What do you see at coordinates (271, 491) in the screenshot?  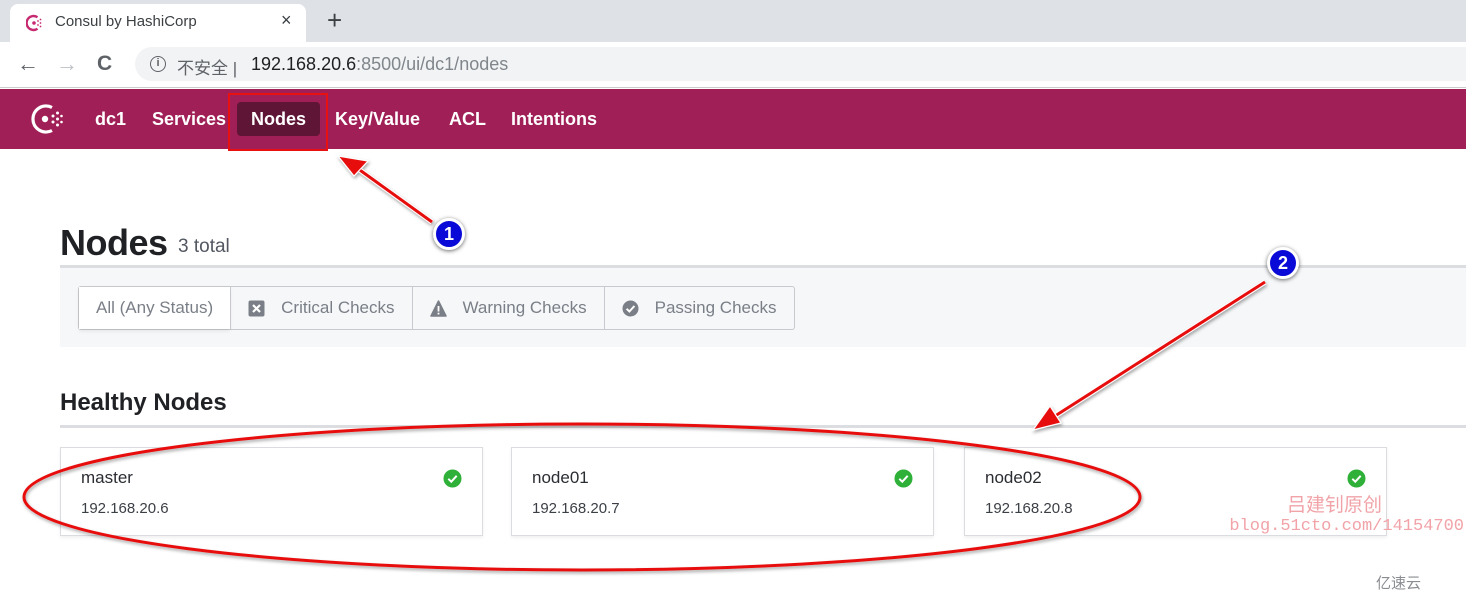 I see `node-card: master 192.168.20.6` at bounding box center [271, 491].